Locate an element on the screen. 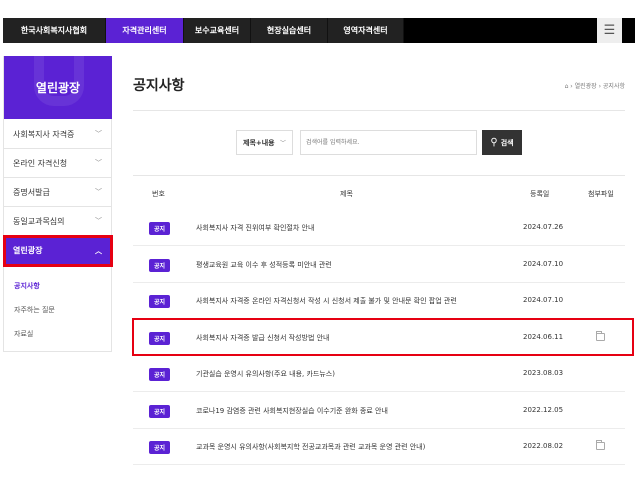  sidebar-item-label: 사회복지사 자격증 is located at coordinates (44, 134).